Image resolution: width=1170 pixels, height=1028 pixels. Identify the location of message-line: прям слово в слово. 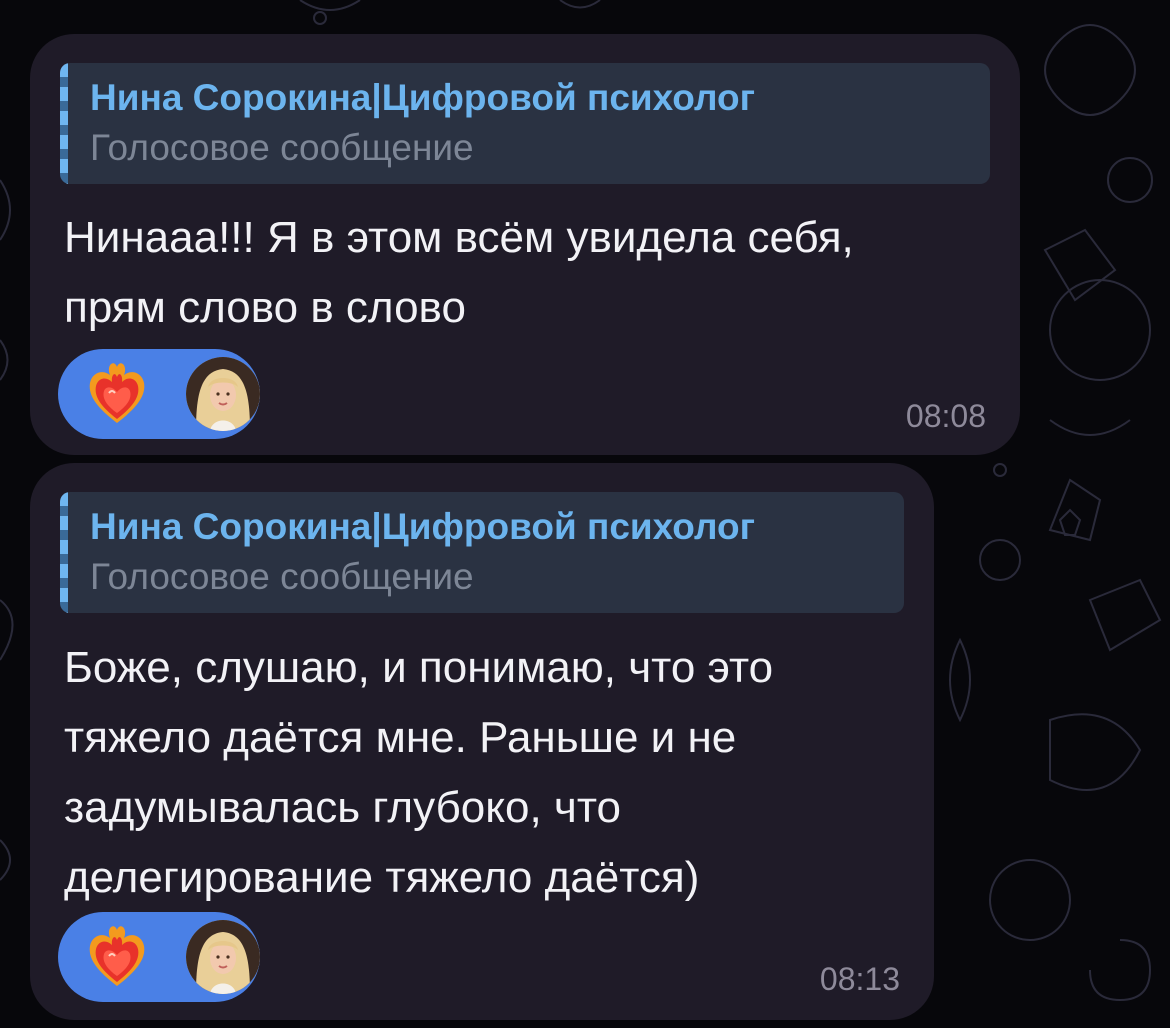
(265, 307).